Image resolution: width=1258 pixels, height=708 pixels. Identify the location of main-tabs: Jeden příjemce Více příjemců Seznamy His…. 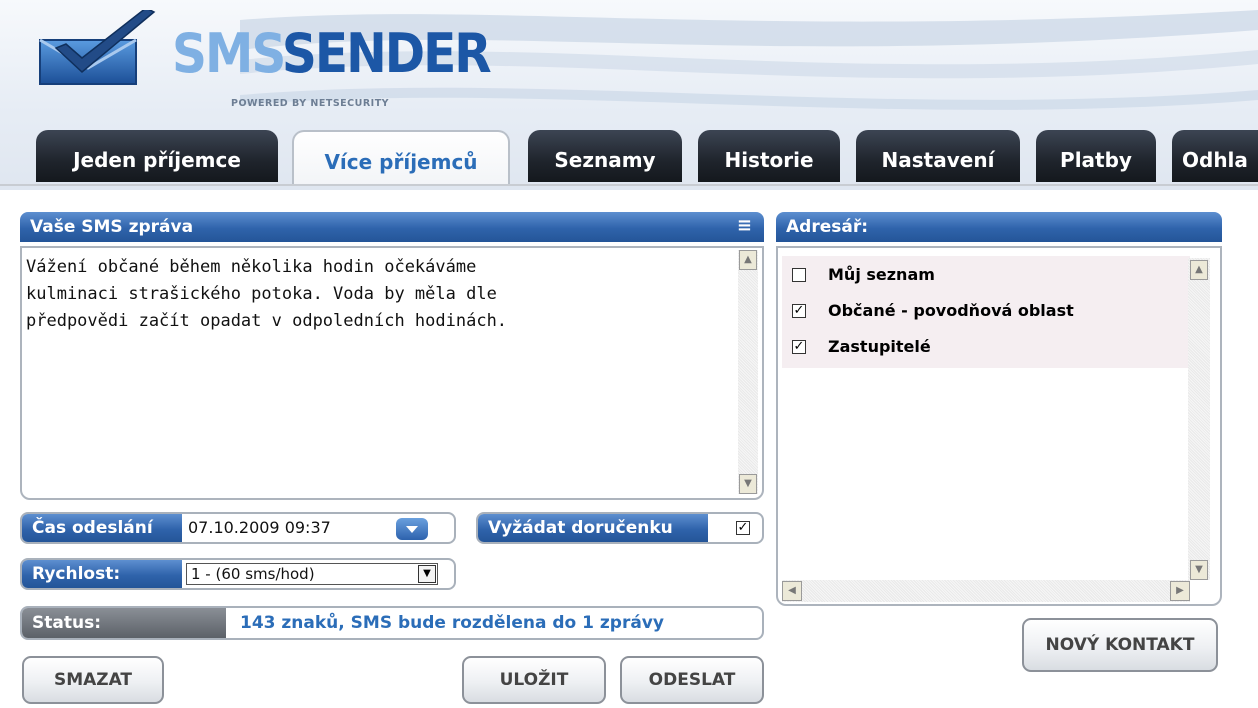
(629, 159).